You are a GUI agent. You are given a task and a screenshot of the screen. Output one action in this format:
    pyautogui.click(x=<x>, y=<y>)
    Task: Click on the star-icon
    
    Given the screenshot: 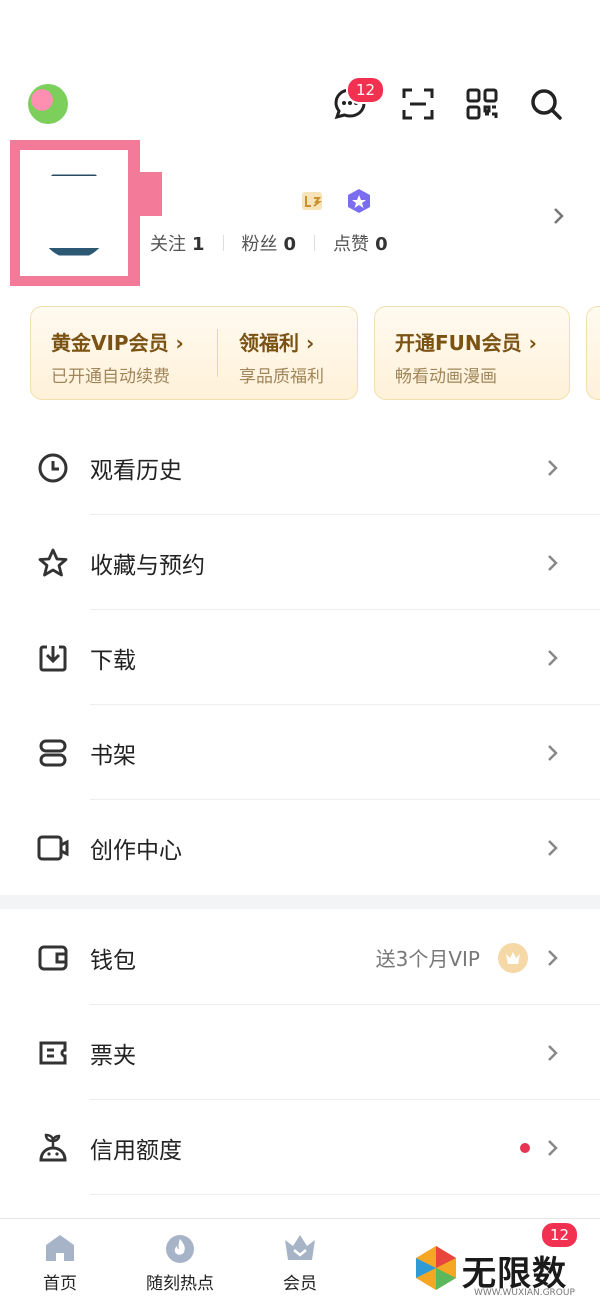 What is the action you would take?
    pyautogui.click(x=53, y=563)
    